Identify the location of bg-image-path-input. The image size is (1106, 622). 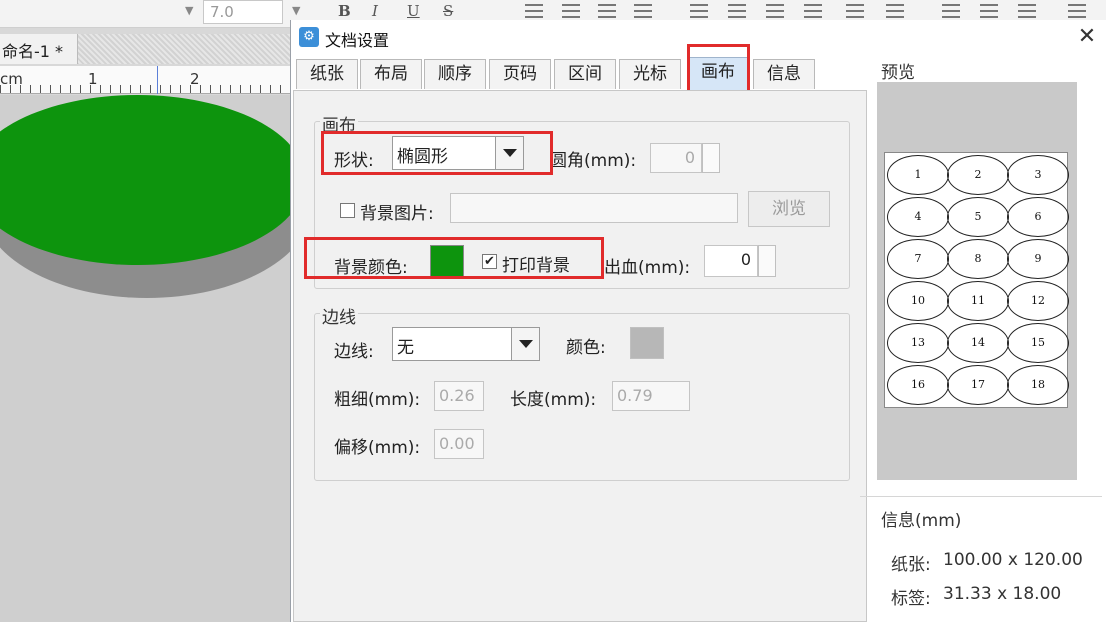
(594, 208).